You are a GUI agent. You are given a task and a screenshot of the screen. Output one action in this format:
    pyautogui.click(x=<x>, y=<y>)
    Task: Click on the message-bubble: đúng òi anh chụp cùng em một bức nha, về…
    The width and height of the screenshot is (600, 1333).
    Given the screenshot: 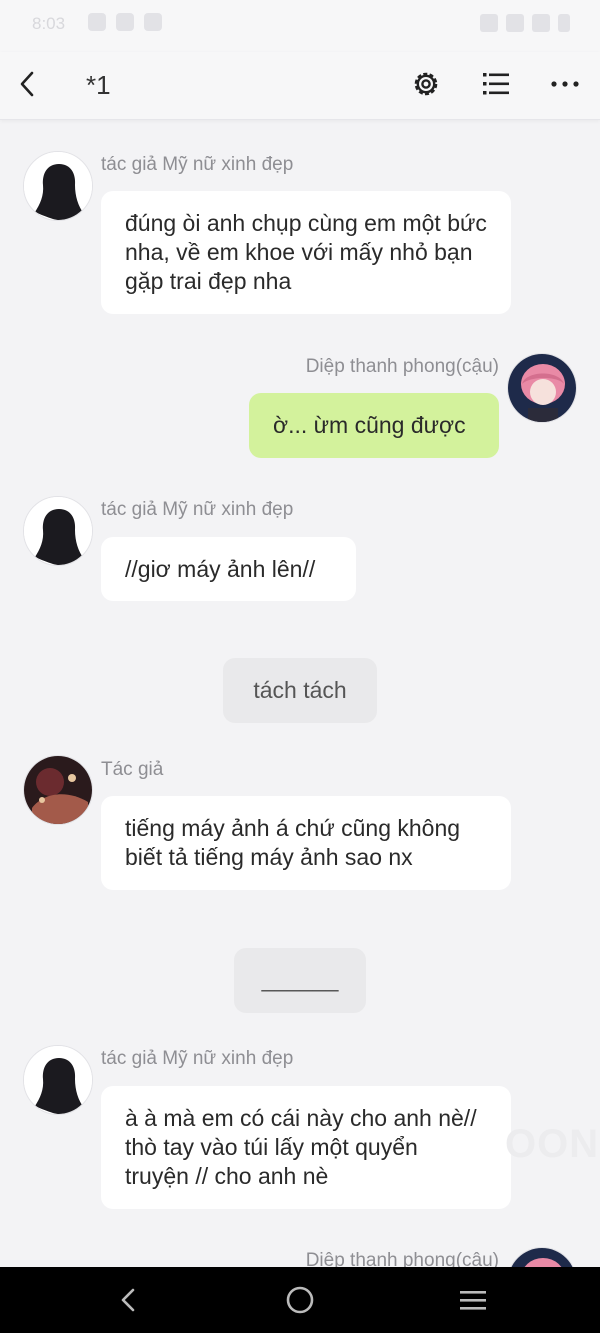 What is the action you would take?
    pyautogui.click(x=306, y=252)
    